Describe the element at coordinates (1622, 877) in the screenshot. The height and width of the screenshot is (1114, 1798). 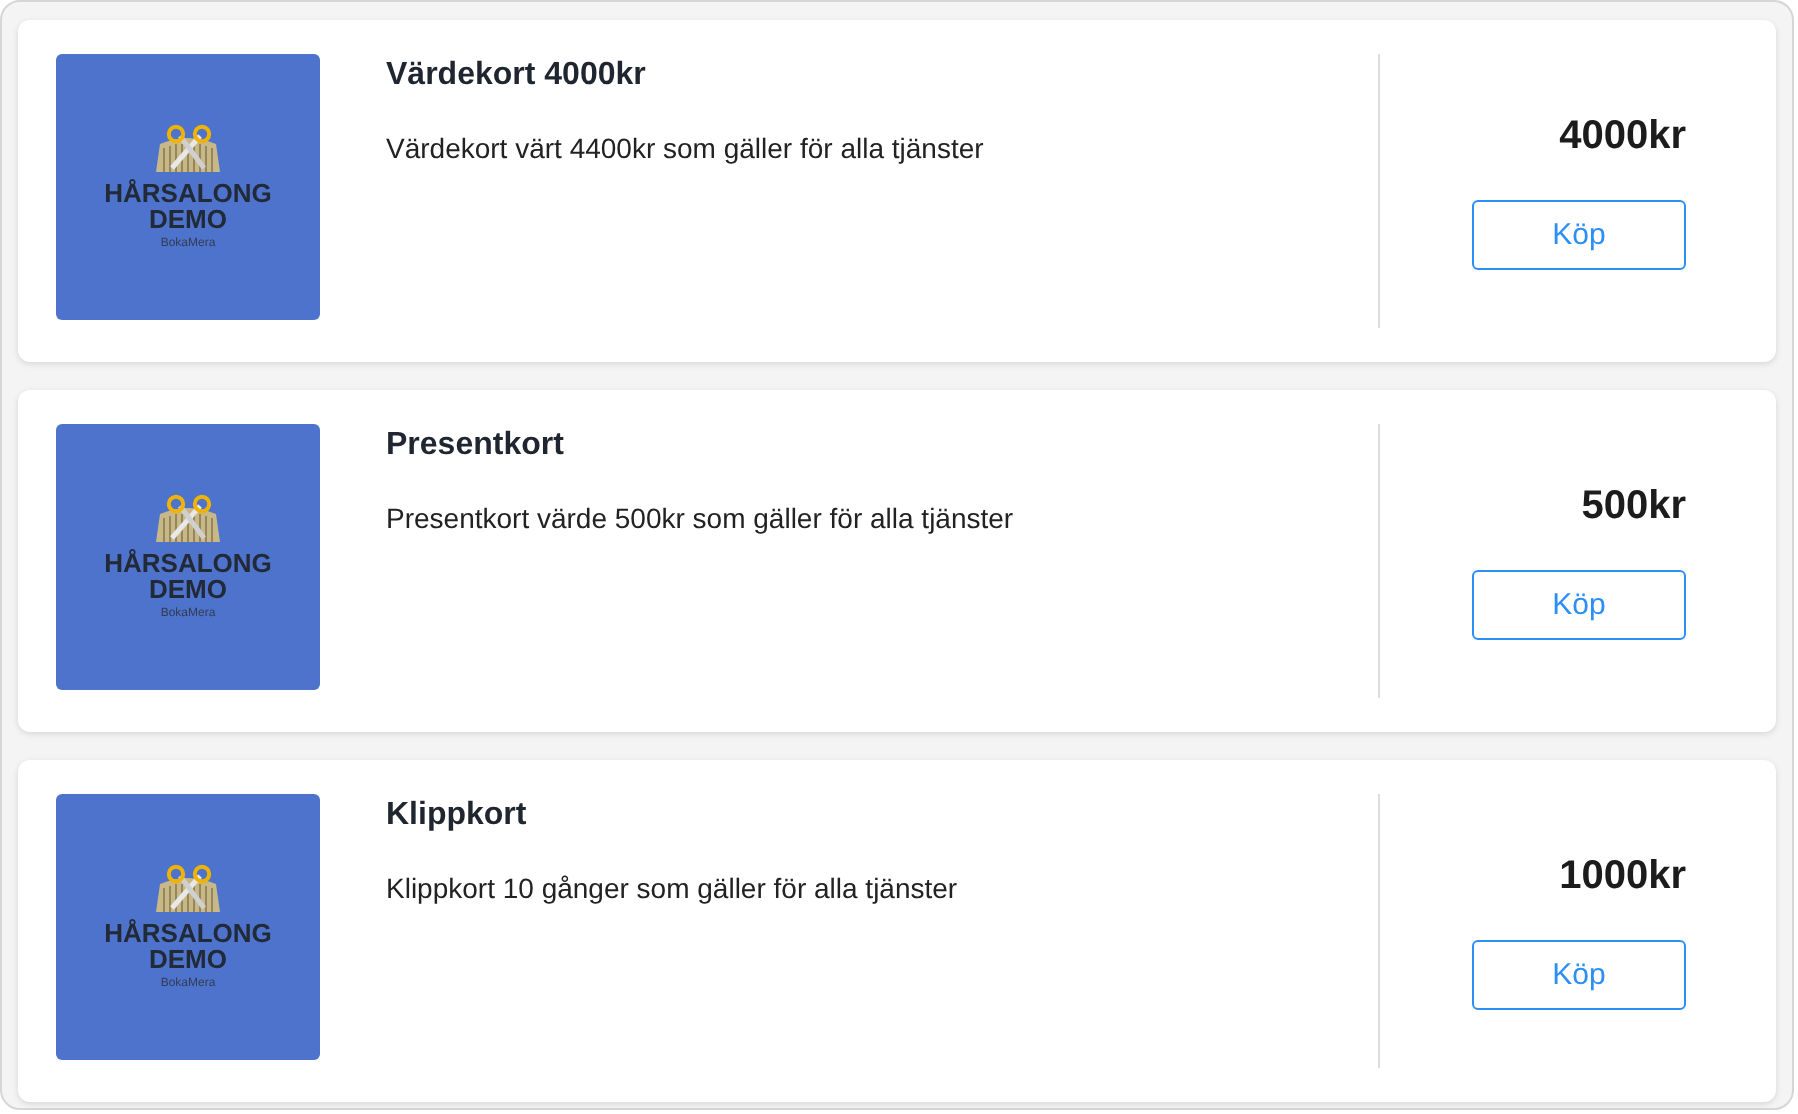
I see `price: 1000kr` at that location.